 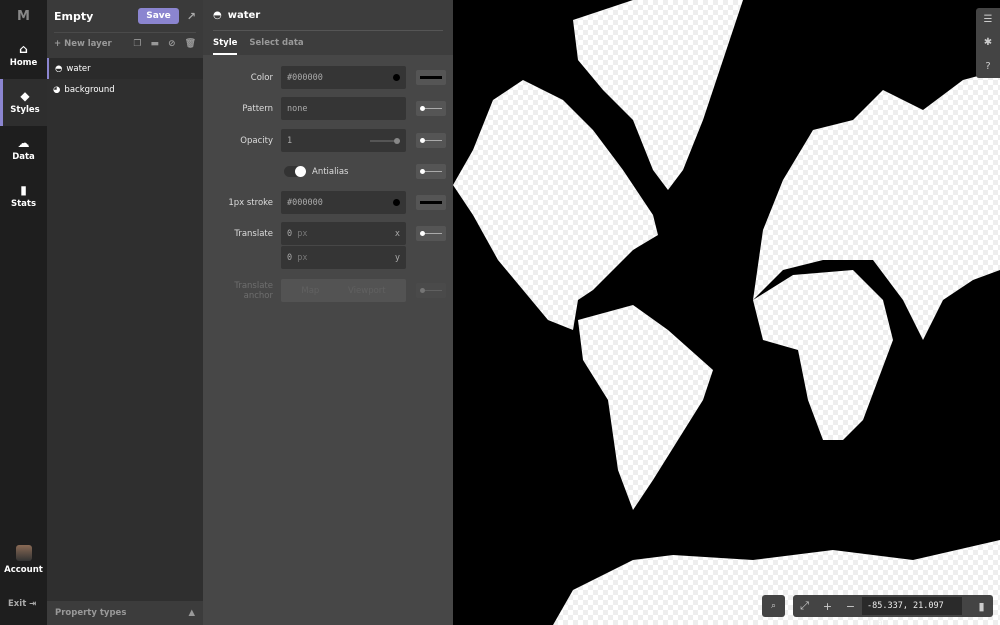 I want to click on layer-name: water, so click(x=78, y=68).